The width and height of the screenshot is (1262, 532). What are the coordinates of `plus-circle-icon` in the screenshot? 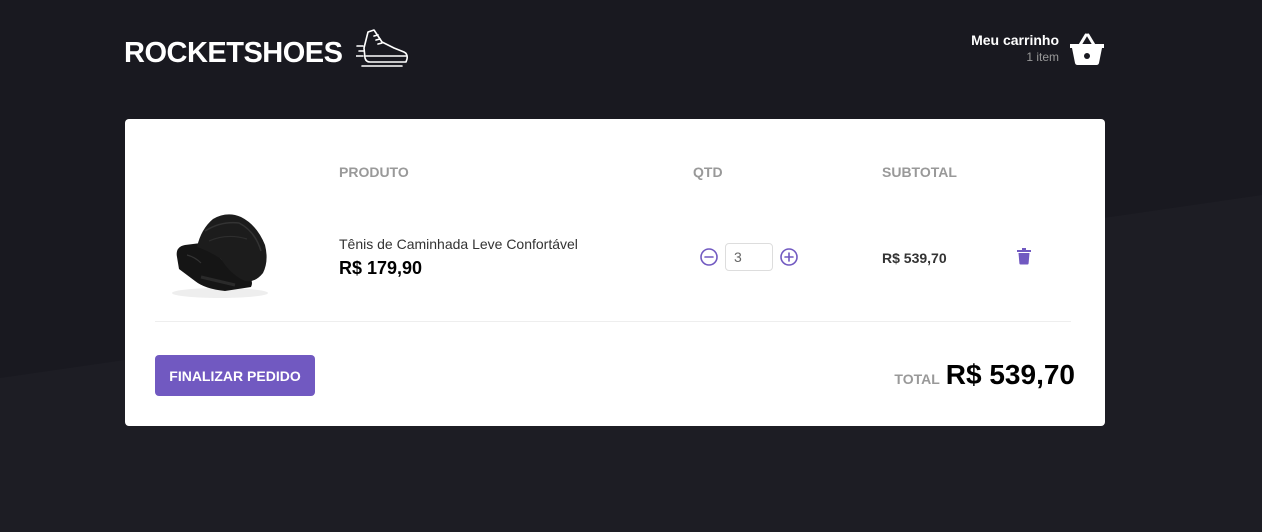 It's located at (789, 257).